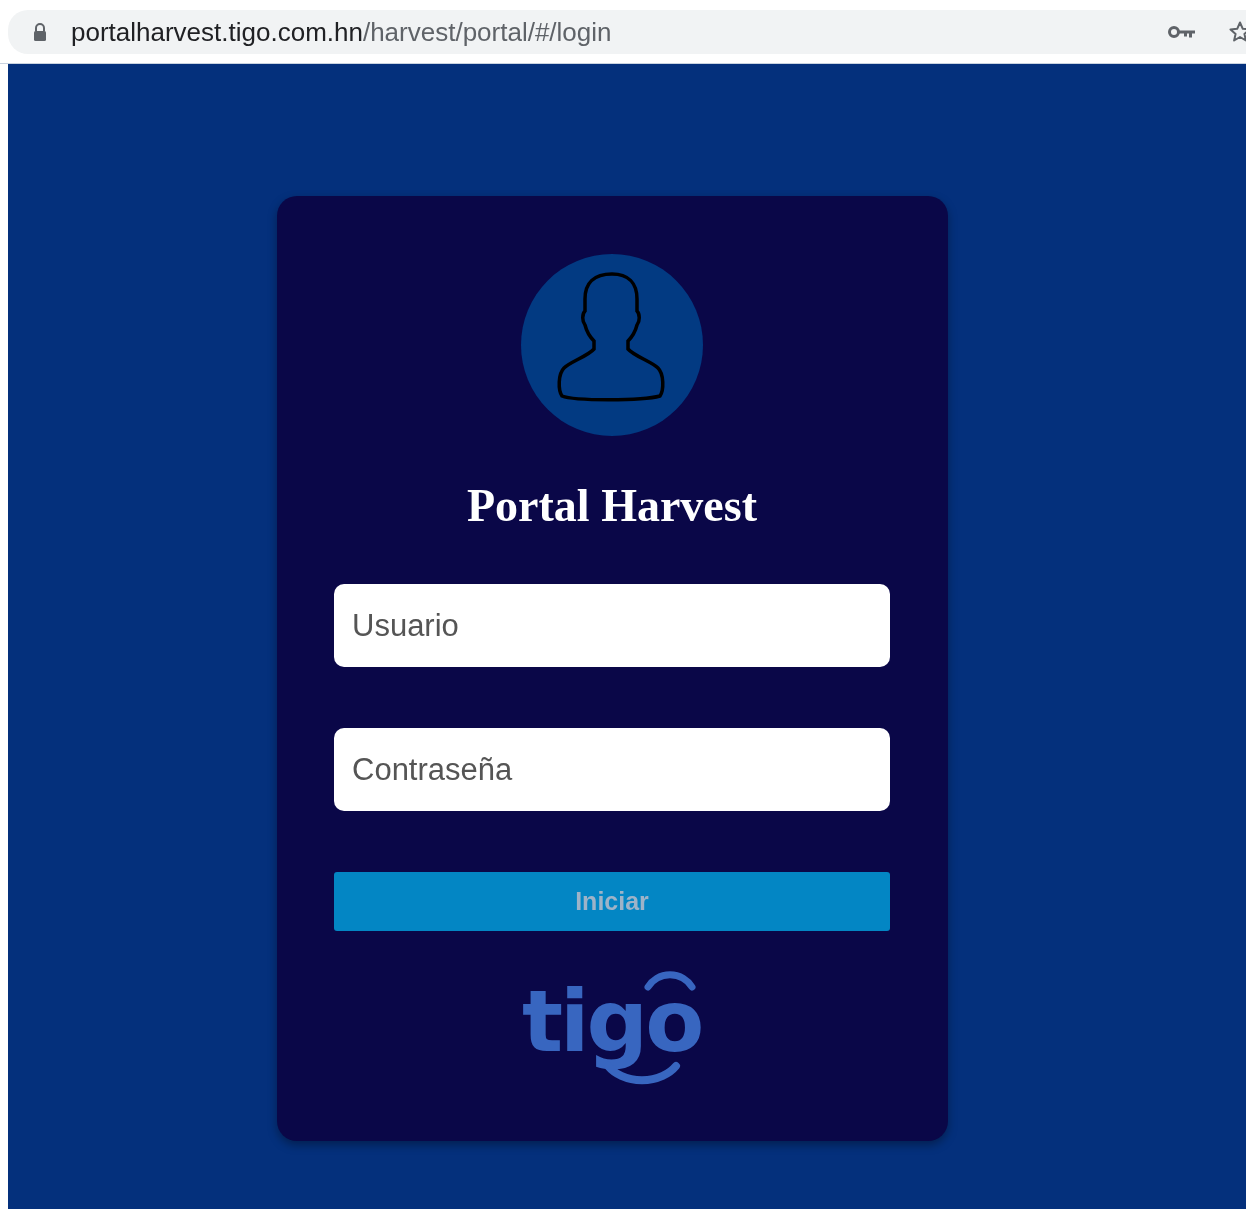  What do you see at coordinates (342, 32) in the screenshot?
I see `url-text: portalharvest.tigo.com.hn/harvest/portal/#/login` at bounding box center [342, 32].